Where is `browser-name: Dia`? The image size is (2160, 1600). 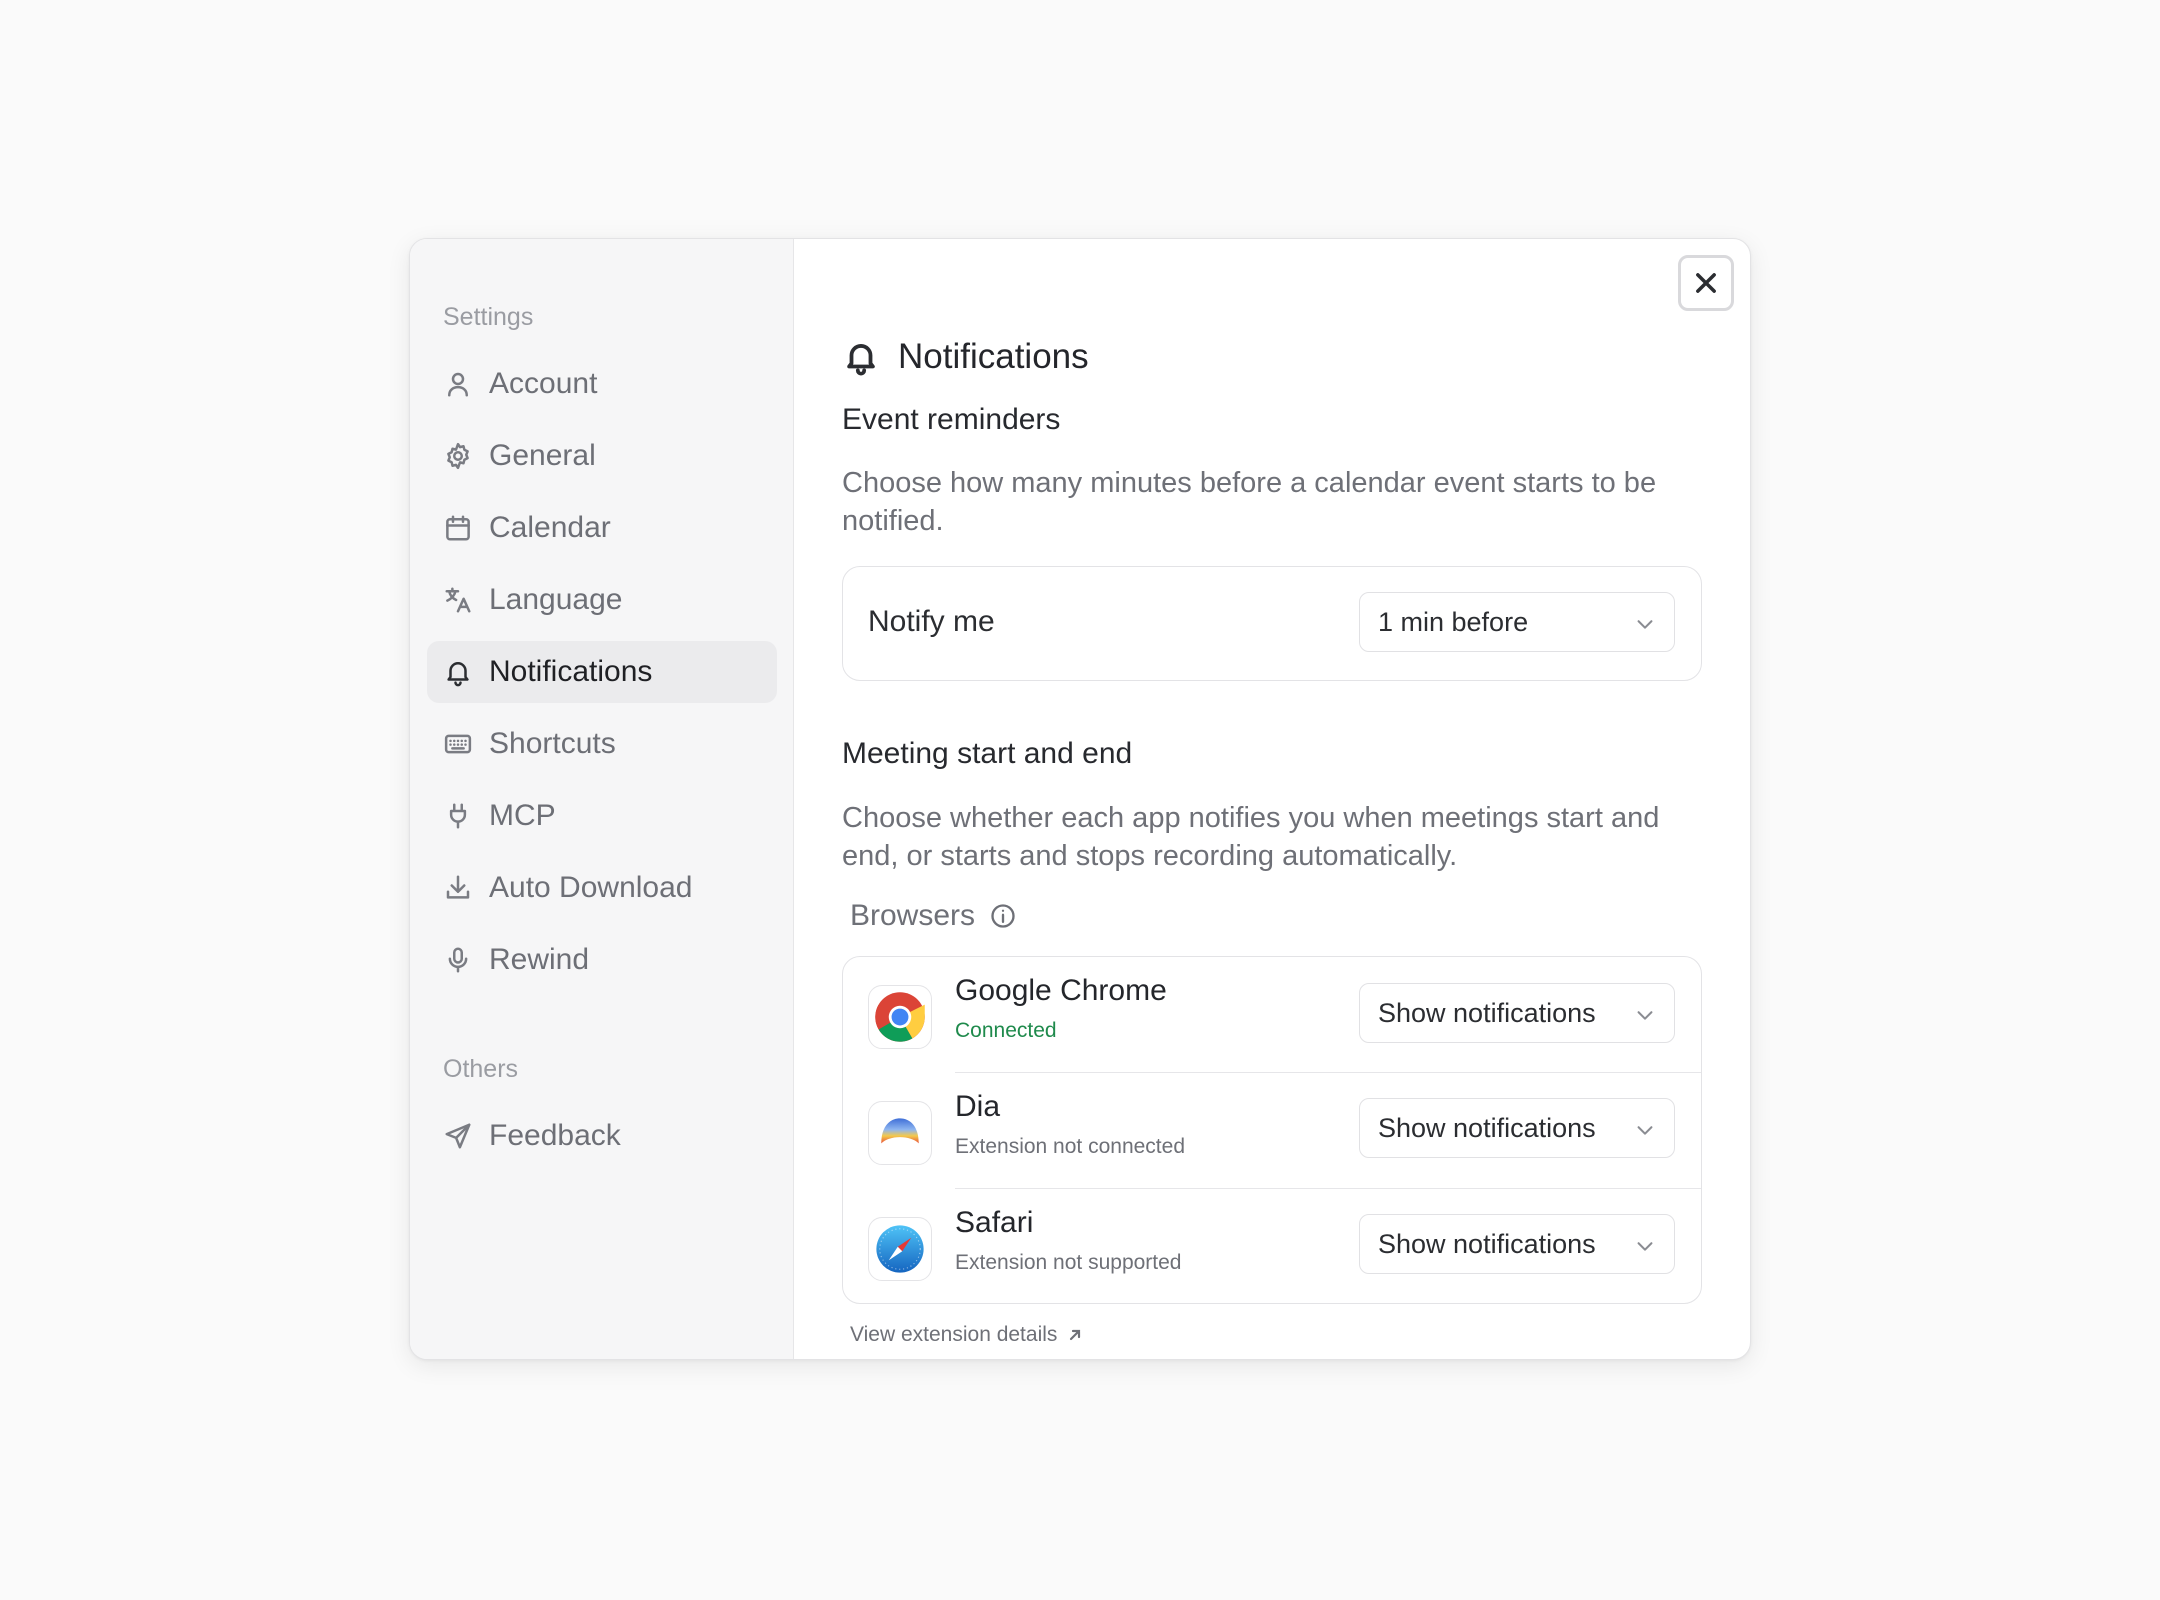 browser-name: Dia is located at coordinates (978, 1106).